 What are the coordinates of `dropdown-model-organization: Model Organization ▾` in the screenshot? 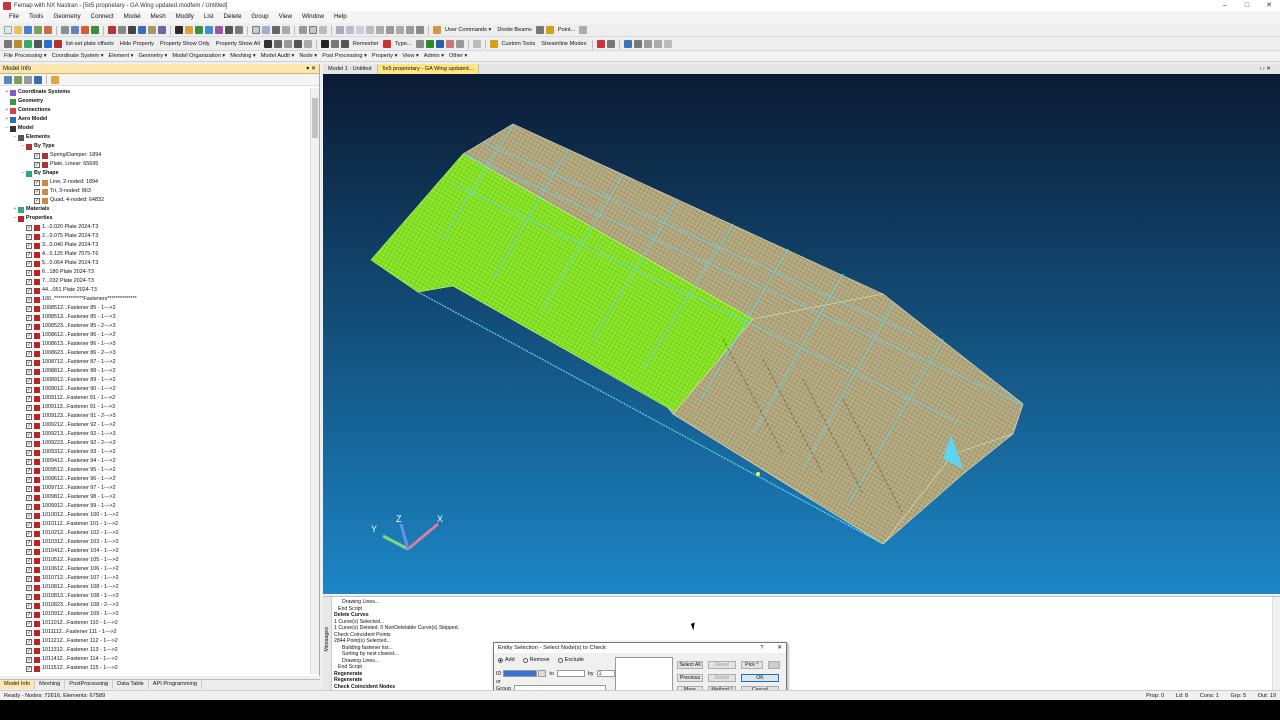 It's located at (198, 56).